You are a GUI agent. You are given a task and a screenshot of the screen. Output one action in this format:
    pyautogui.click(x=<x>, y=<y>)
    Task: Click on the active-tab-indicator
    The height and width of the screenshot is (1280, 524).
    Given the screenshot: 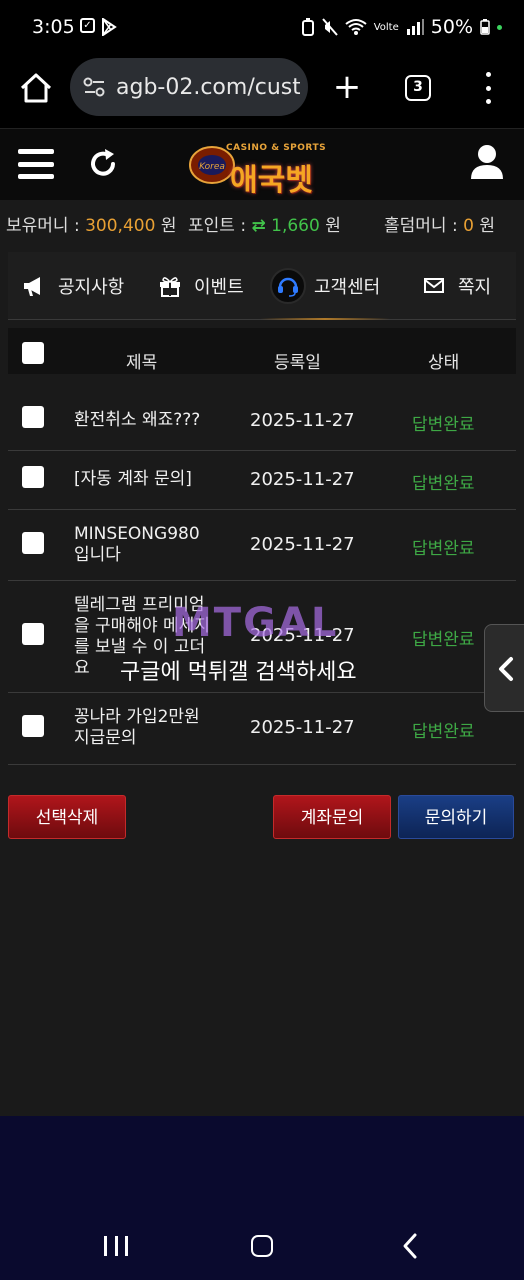 What is the action you would take?
    pyautogui.click(x=325, y=319)
    